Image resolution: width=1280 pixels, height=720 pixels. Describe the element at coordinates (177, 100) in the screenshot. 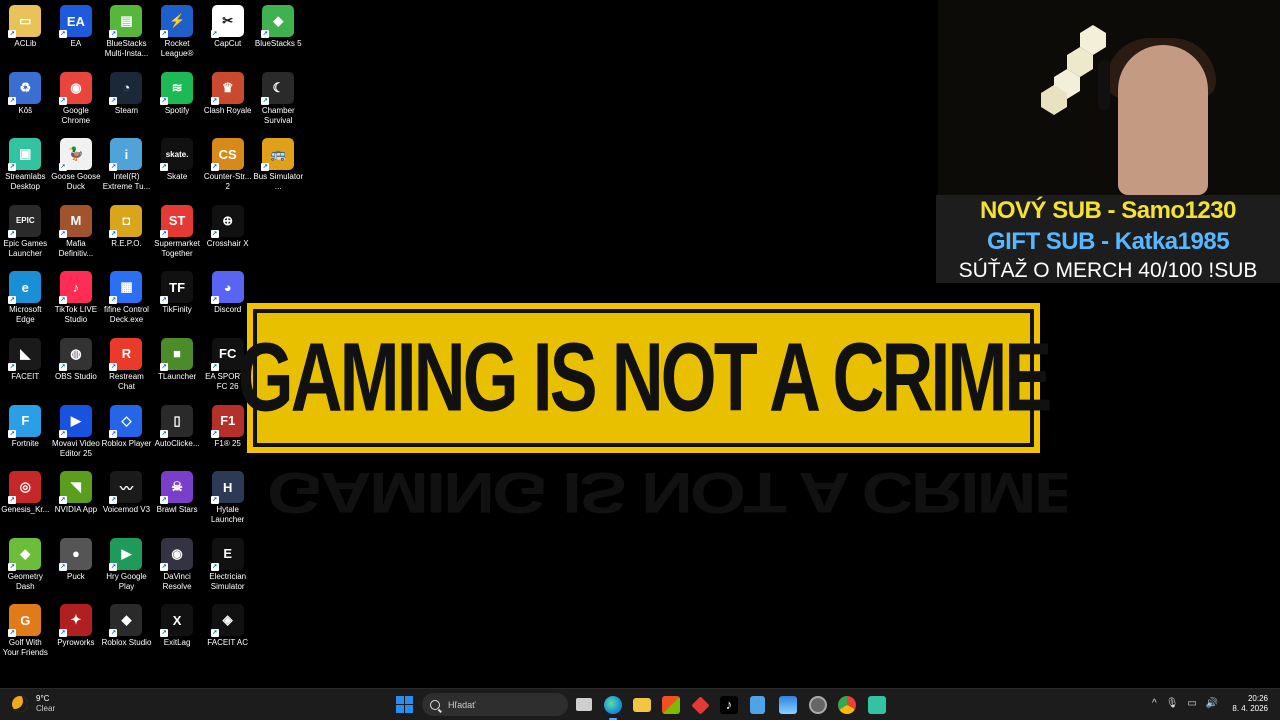

I see `desktop-icon: ≋ ↗ Spotify` at that location.